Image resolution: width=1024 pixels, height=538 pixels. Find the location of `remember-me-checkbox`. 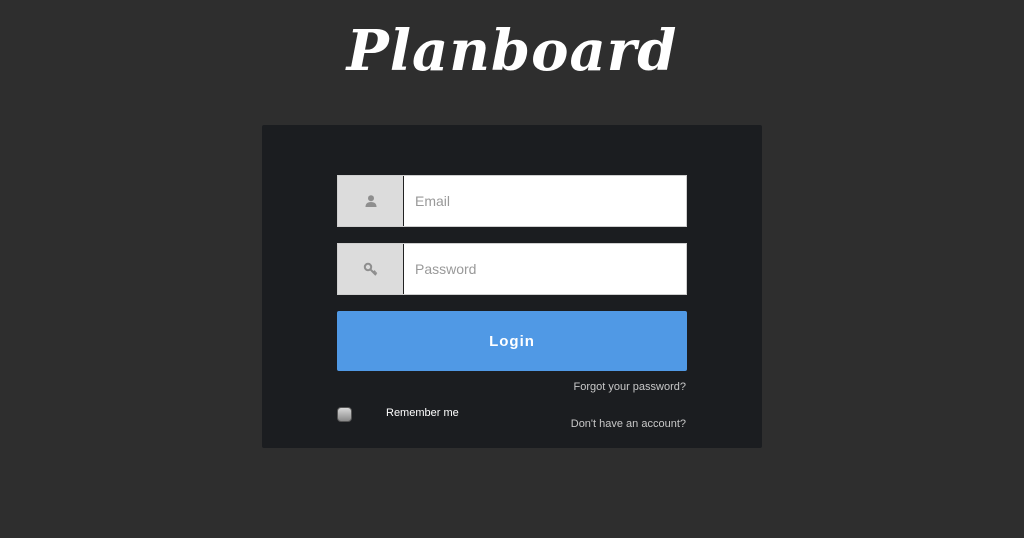

remember-me-checkbox is located at coordinates (344, 414).